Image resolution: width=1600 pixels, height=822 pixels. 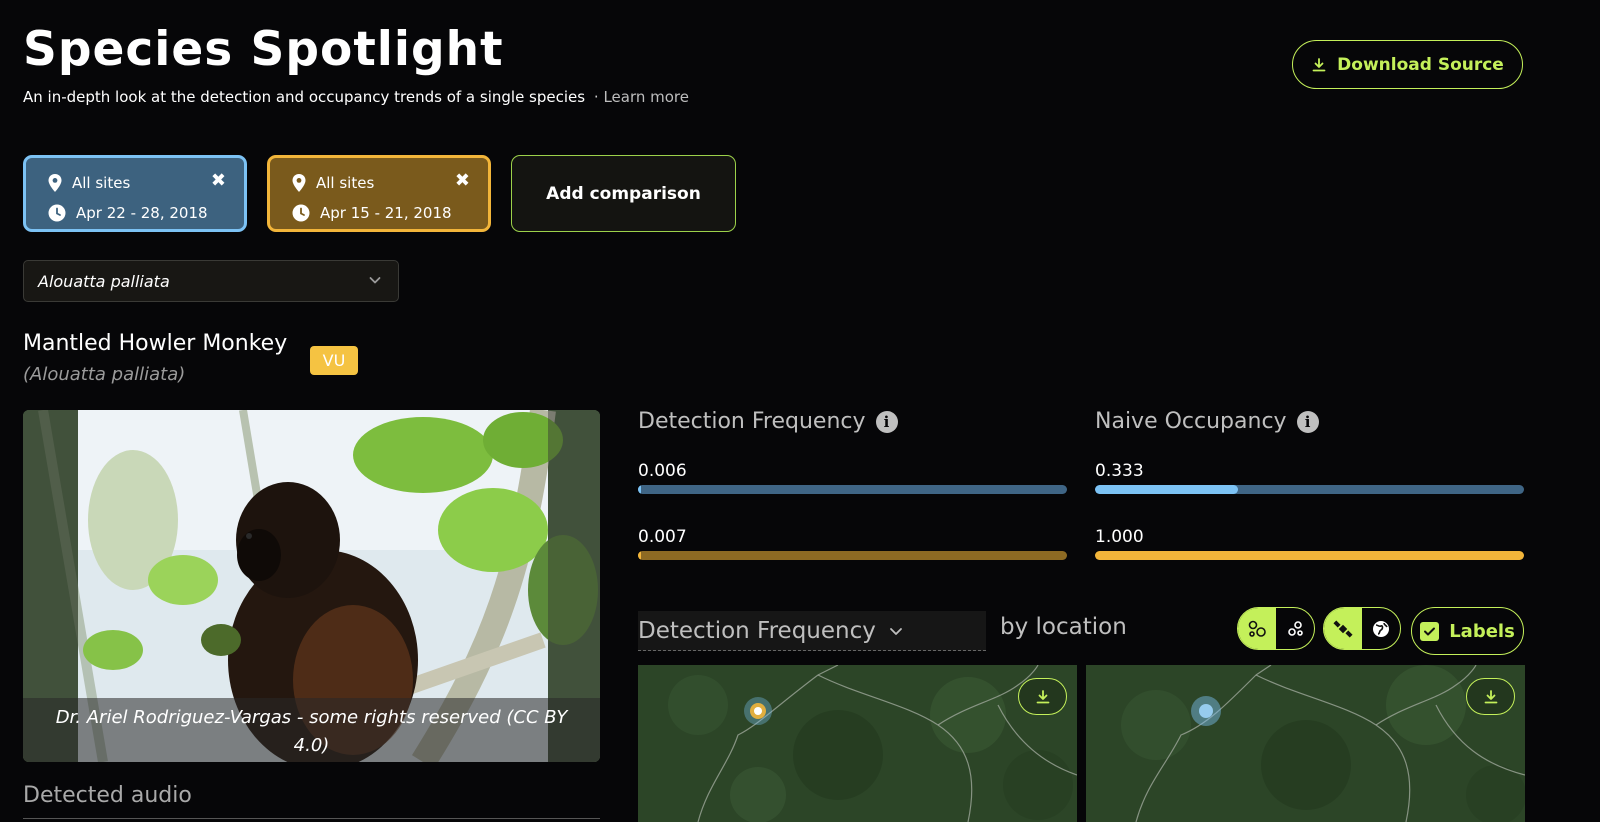 I want to click on detection-frequency-title: Detection Frequency i, so click(x=768, y=421).